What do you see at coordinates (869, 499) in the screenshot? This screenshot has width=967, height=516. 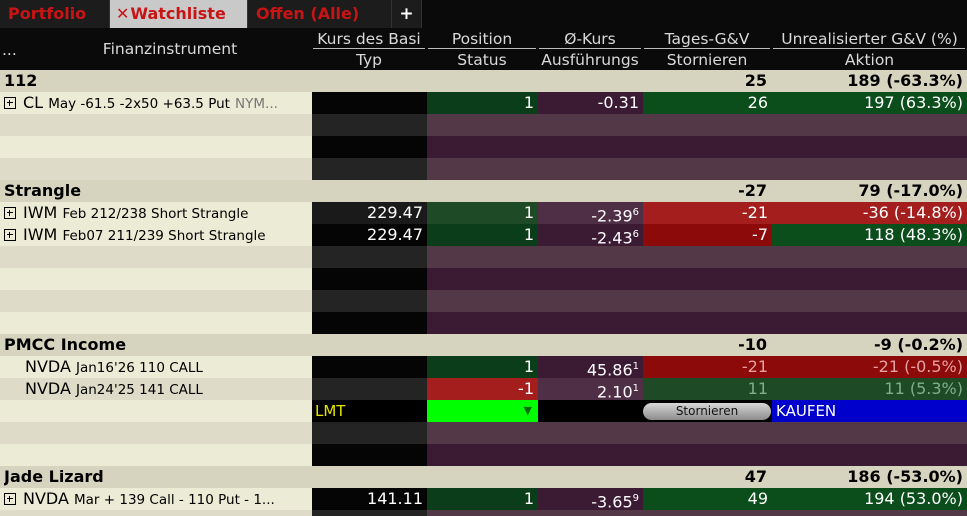 I see `unrealized-pnl-cell: 194 (53.0%)` at bounding box center [869, 499].